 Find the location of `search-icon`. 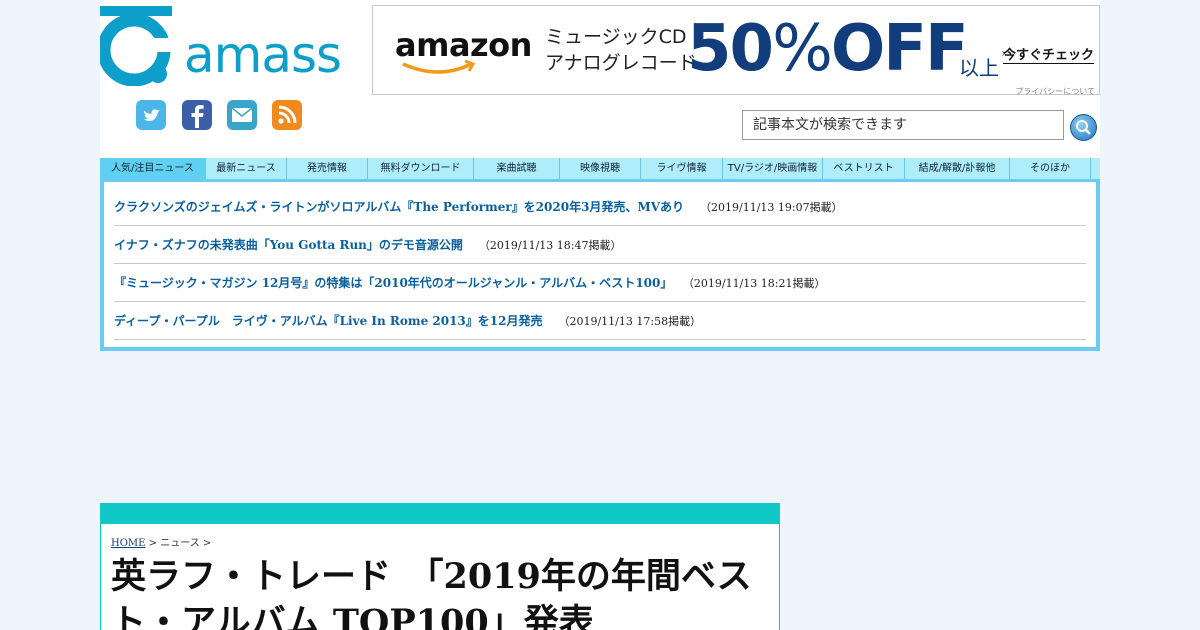

search-icon is located at coordinates (1083, 127).